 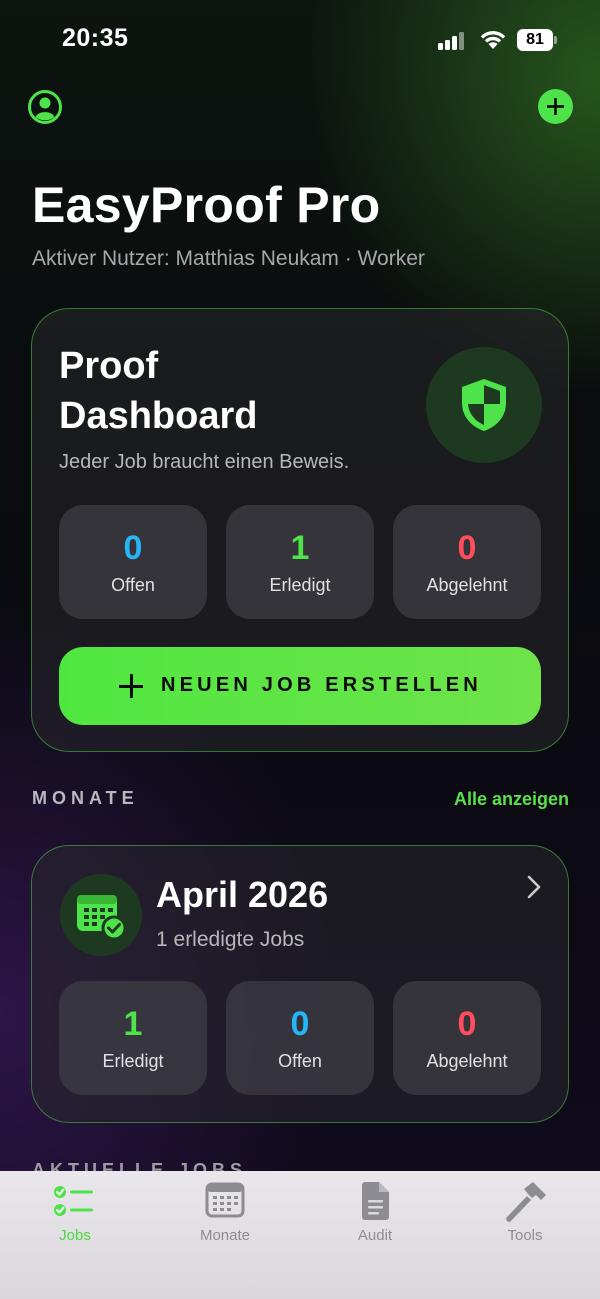 What do you see at coordinates (225, 1200) in the screenshot?
I see `calendar-icon` at bounding box center [225, 1200].